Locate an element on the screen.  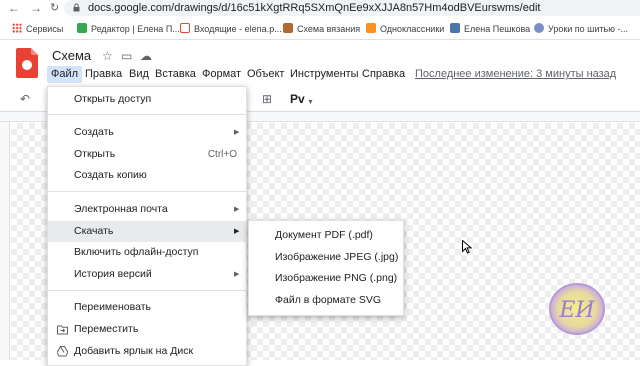
cloud-saved-icon: ☁ is located at coordinates (146, 56).